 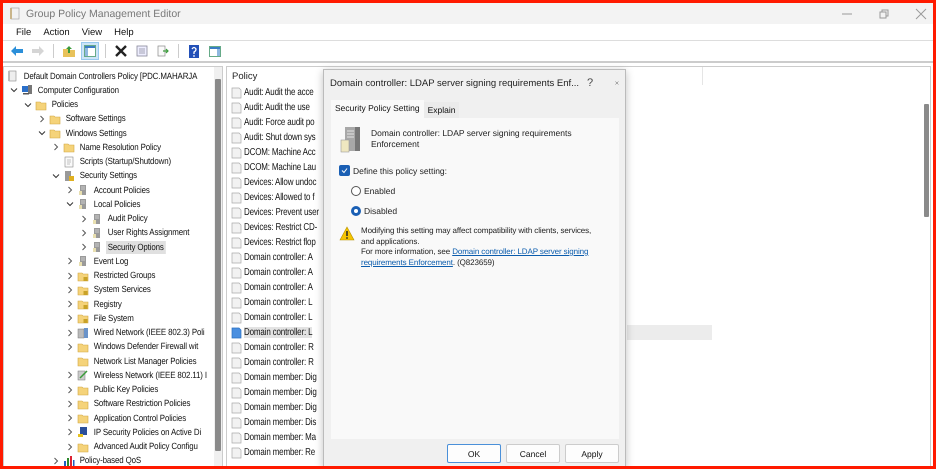 I want to click on tree-item: Policies, so click(x=65, y=105).